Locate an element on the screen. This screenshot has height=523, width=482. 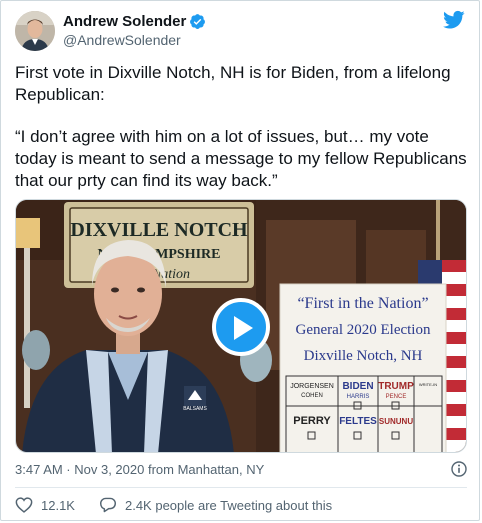
board-name-harris: HARRIS is located at coordinates (358, 397).